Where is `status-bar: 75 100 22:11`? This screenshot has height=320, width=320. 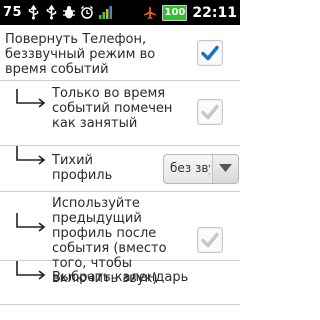
status-bar: 75 100 22:11 is located at coordinates (120, 12).